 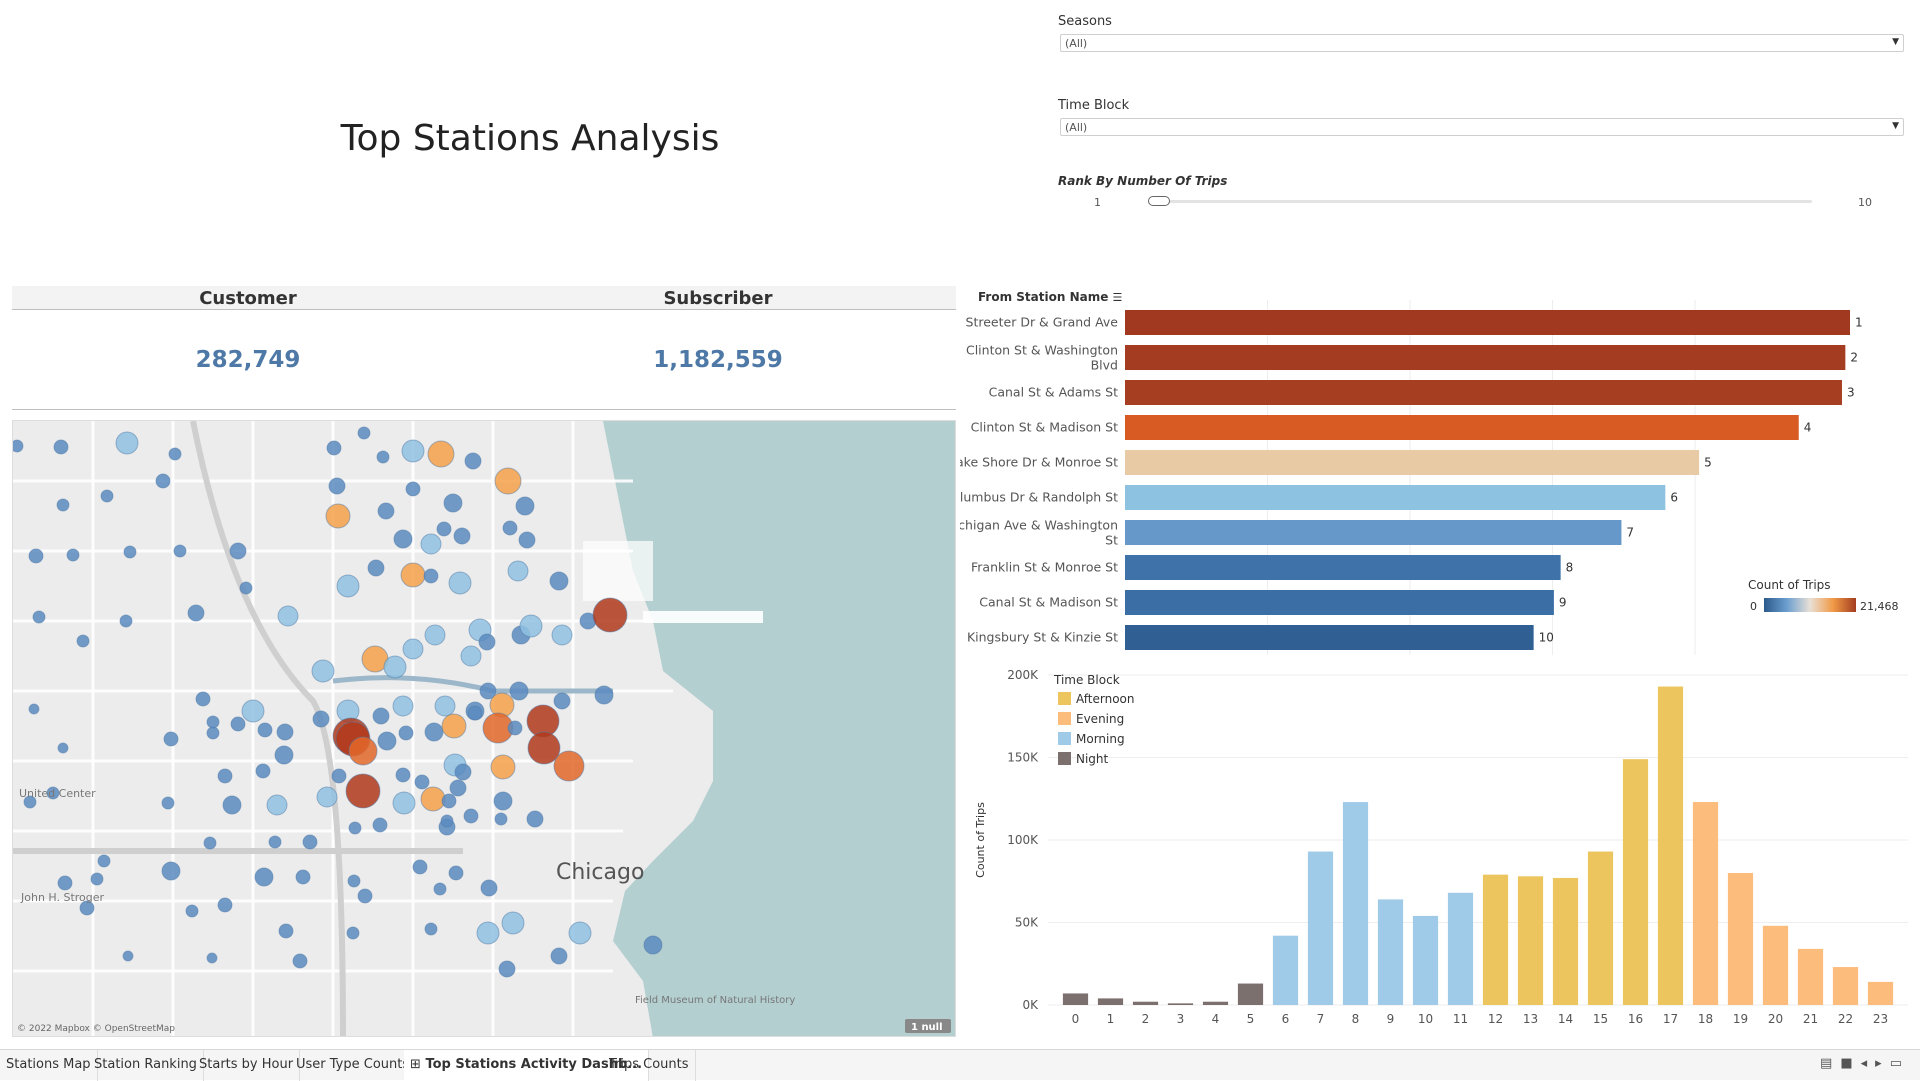 What do you see at coordinates (1900, 1063) in the screenshot?
I see `present-icon: ▭` at bounding box center [1900, 1063].